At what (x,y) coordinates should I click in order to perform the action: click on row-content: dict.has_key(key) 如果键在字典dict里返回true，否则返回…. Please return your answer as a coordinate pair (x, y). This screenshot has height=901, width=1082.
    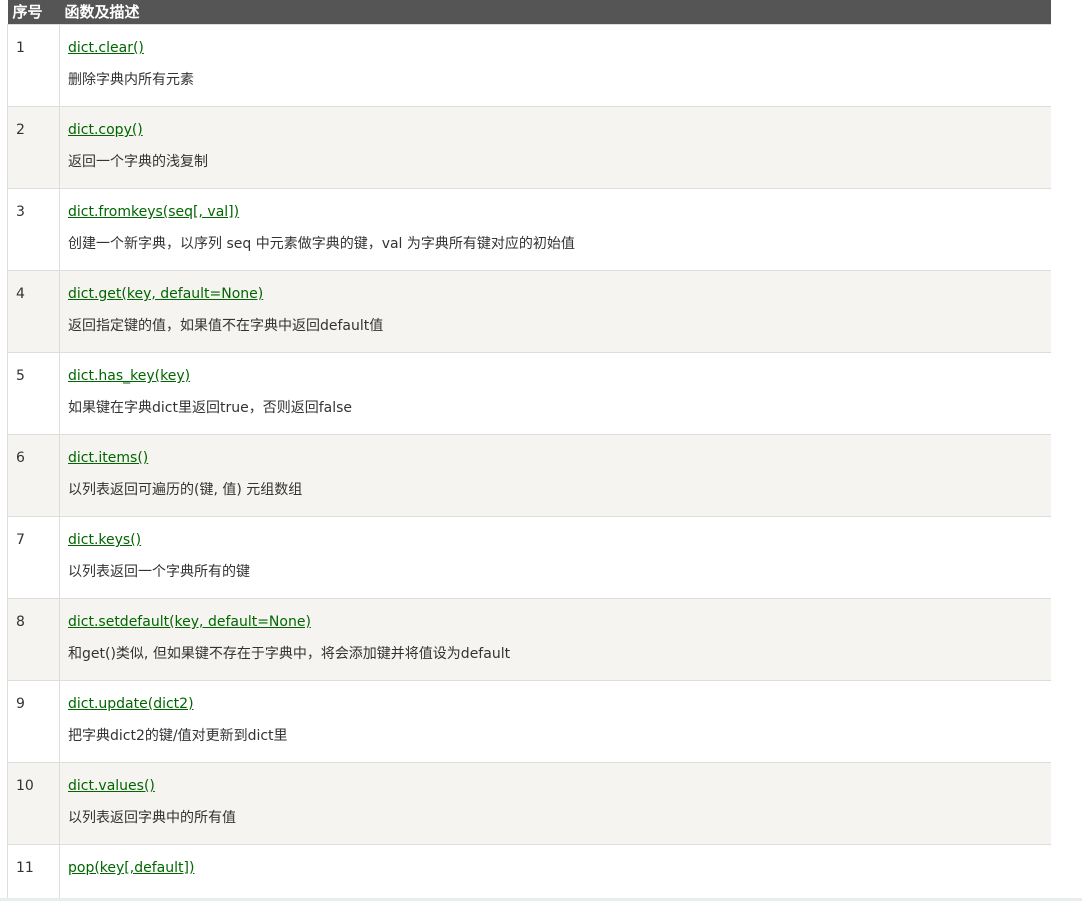
    Looking at the image, I should click on (555, 393).